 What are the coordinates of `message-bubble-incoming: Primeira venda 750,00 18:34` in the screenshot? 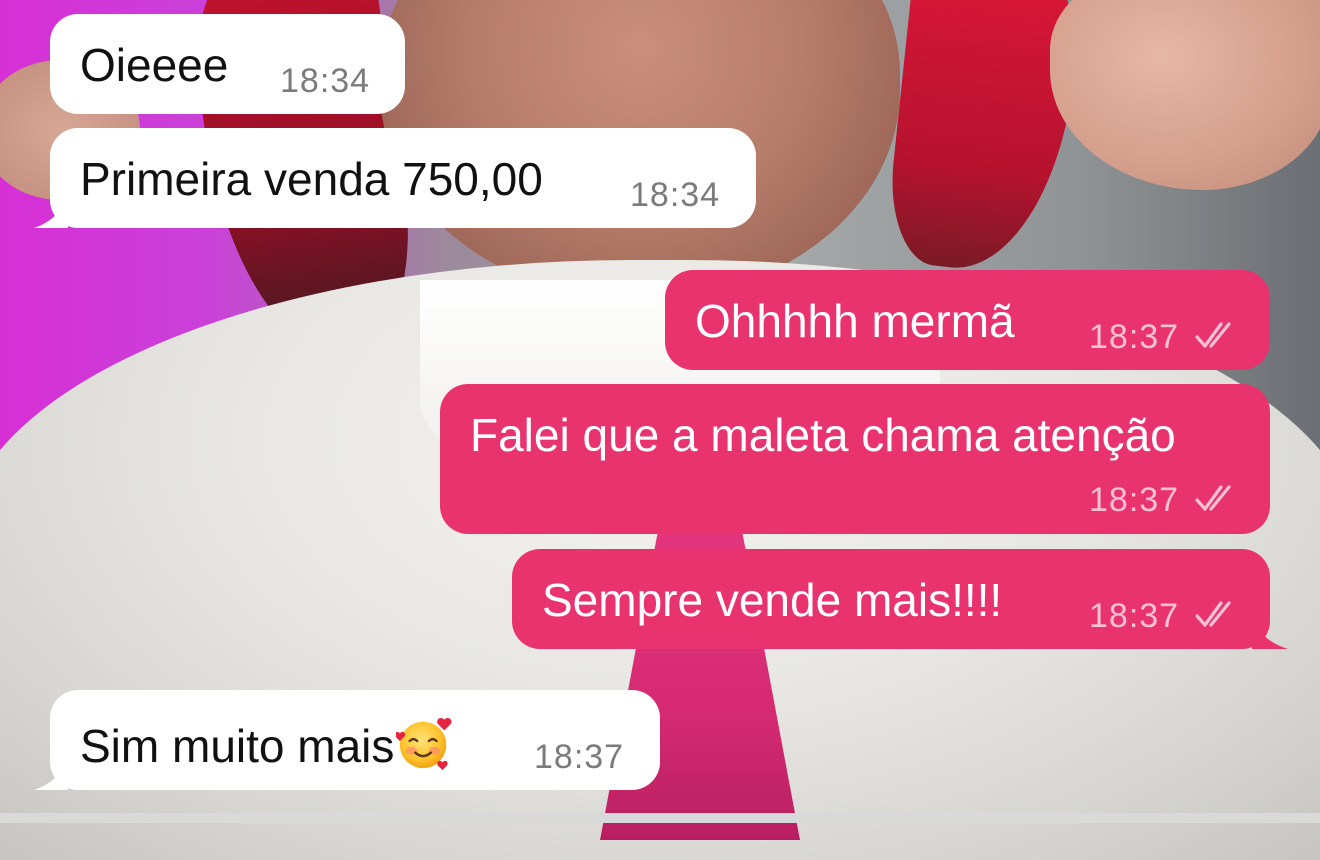 It's located at (403, 178).